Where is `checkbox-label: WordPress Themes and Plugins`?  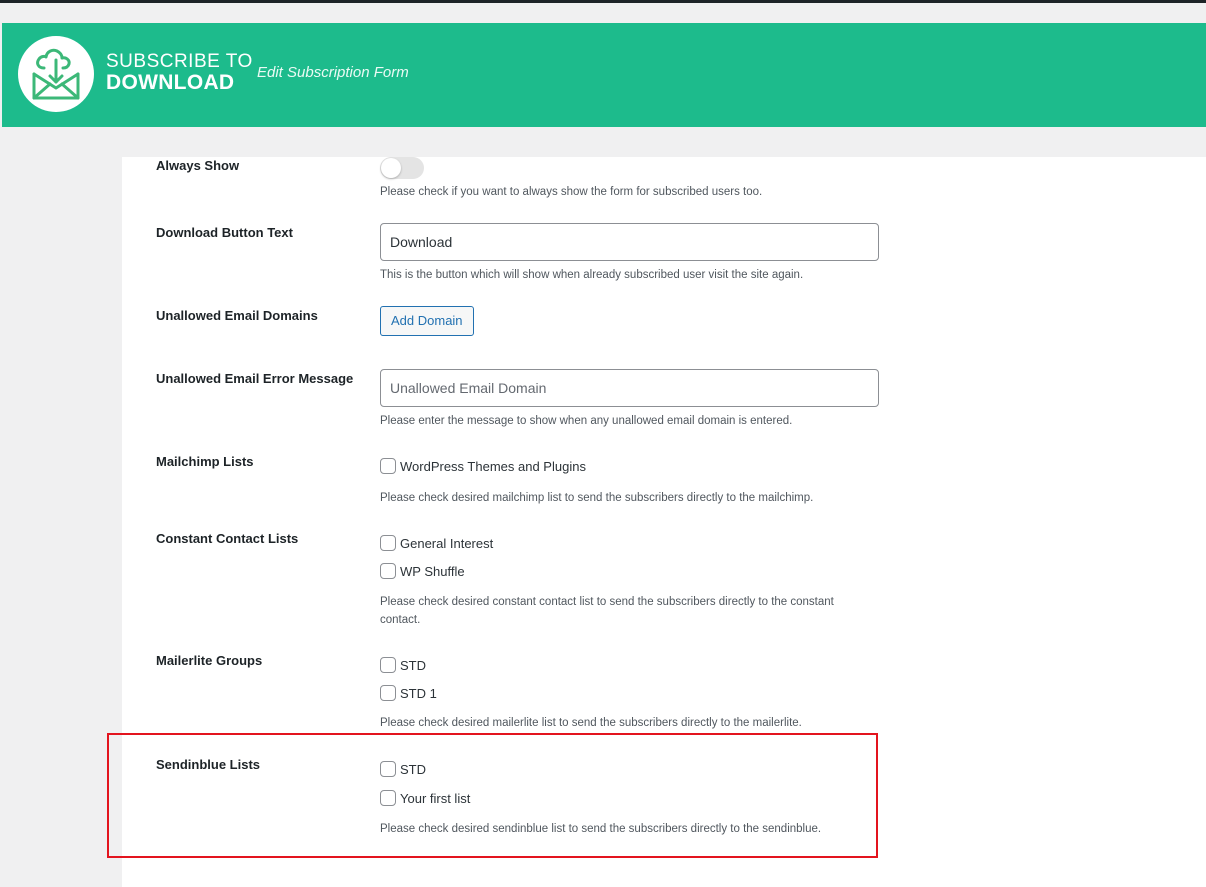
checkbox-label: WordPress Themes and Plugins is located at coordinates (493, 466).